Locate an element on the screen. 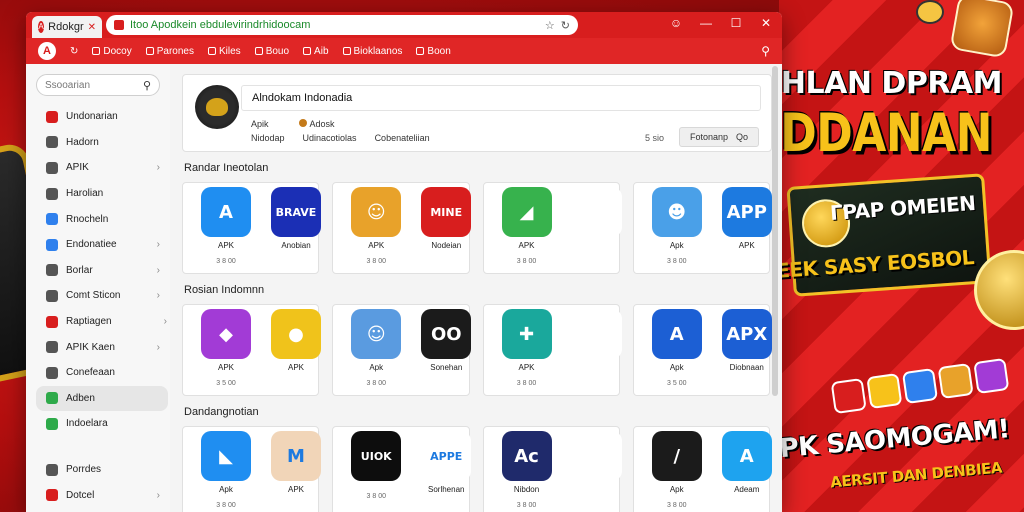 The height and width of the screenshot is (512, 1024). sidebar-item: APIK Kaen › is located at coordinates (102, 347).